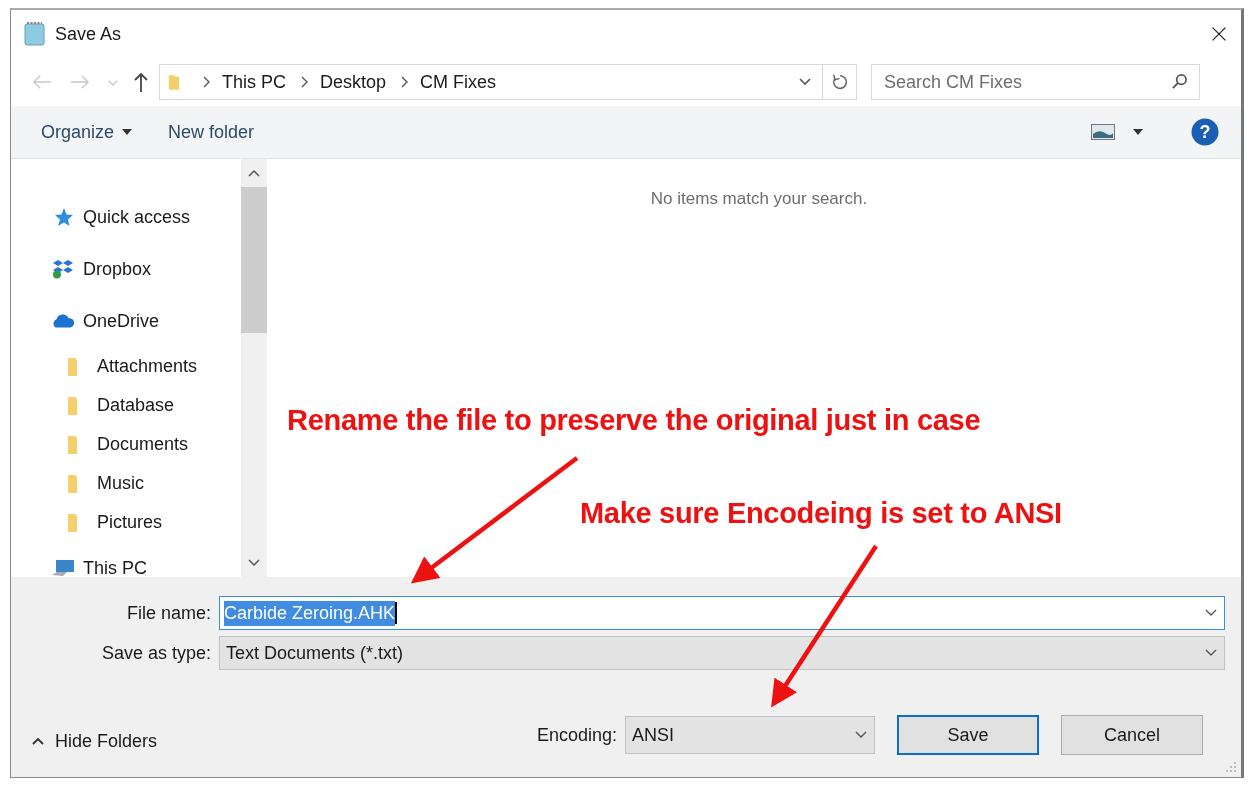 This screenshot has height=785, width=1259. Describe the element at coordinates (254, 368) in the screenshot. I see `scrollbar` at that location.